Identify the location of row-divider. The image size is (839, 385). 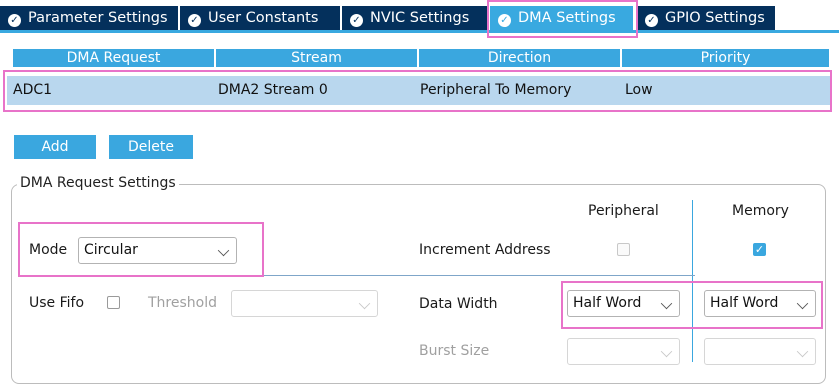
(356, 275).